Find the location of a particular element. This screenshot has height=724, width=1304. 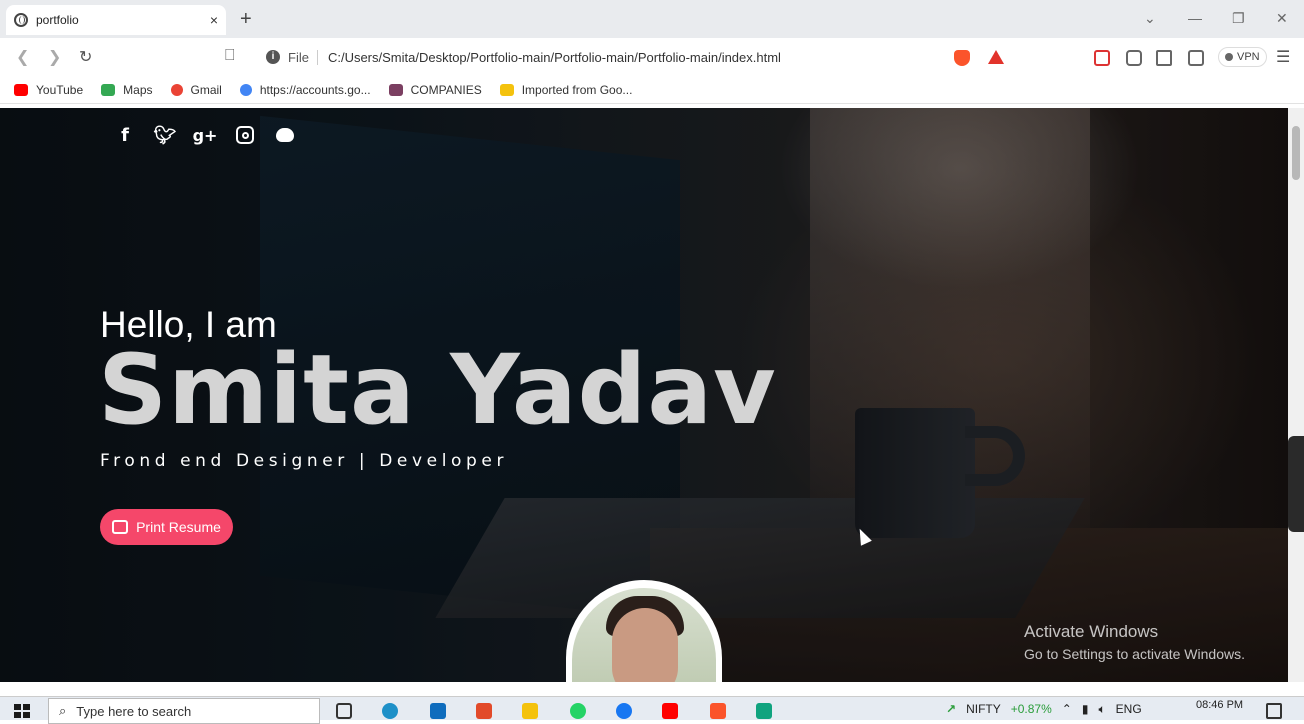

reload-button: ↻ is located at coordinates (85, 57).